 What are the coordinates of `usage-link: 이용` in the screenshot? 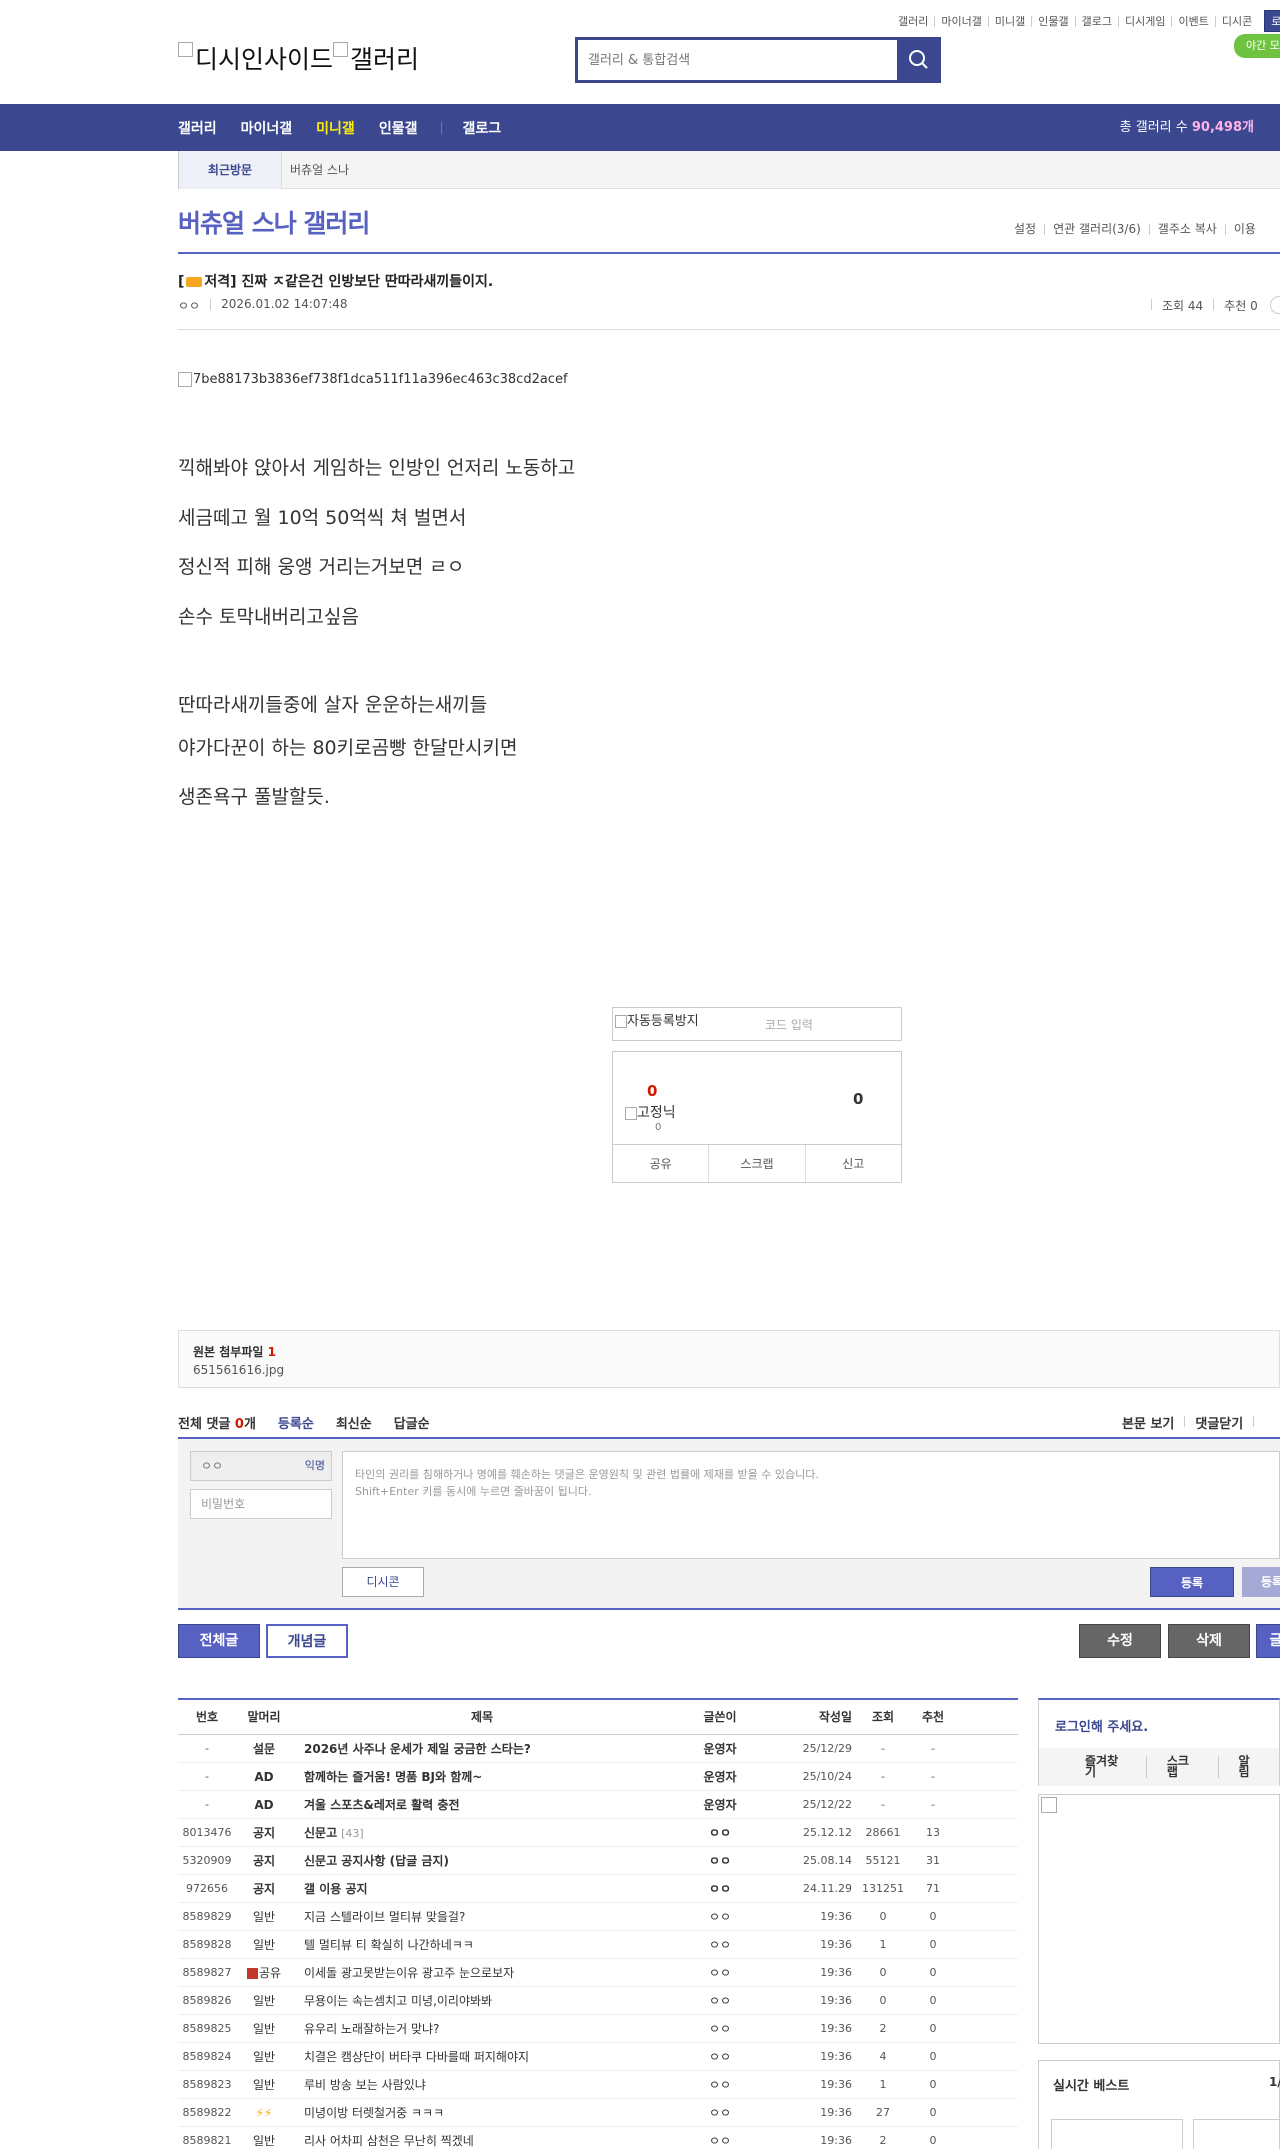 It's located at (1244, 229).